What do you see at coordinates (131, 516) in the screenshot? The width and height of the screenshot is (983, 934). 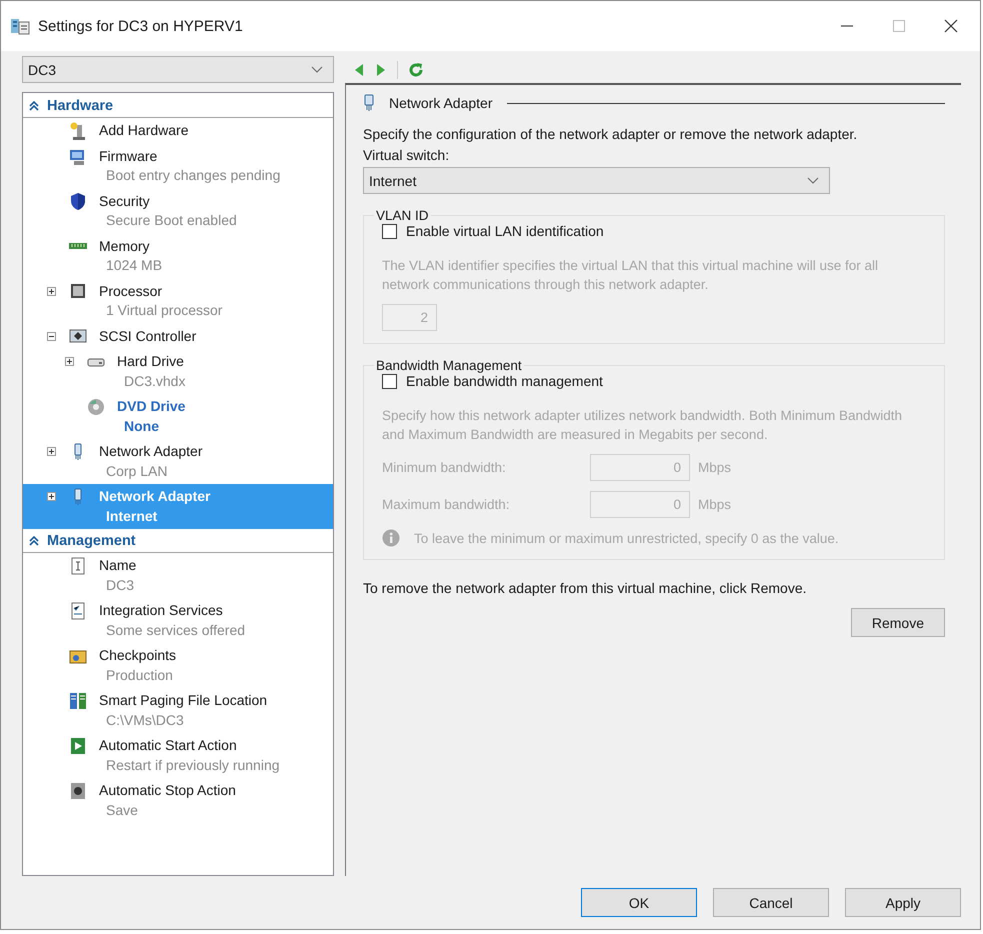 I see `item-detail: Internet` at bounding box center [131, 516].